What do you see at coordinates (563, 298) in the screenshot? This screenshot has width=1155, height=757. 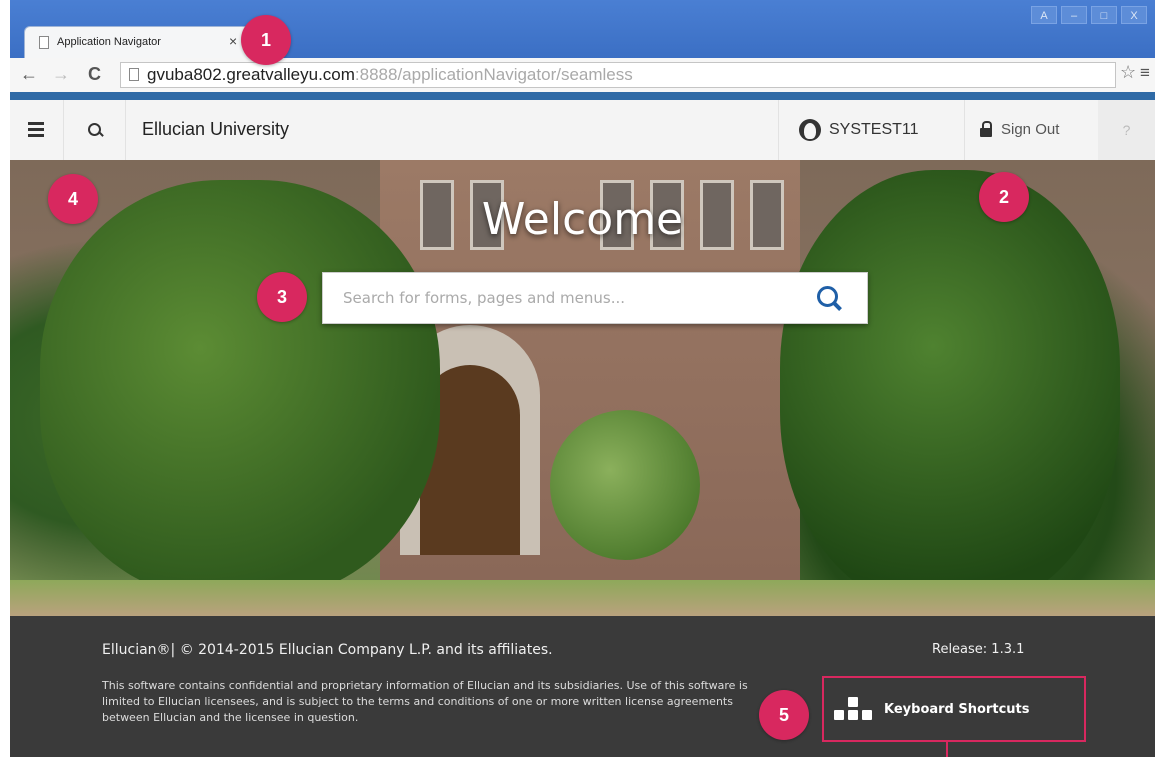 I see `search-input` at bounding box center [563, 298].